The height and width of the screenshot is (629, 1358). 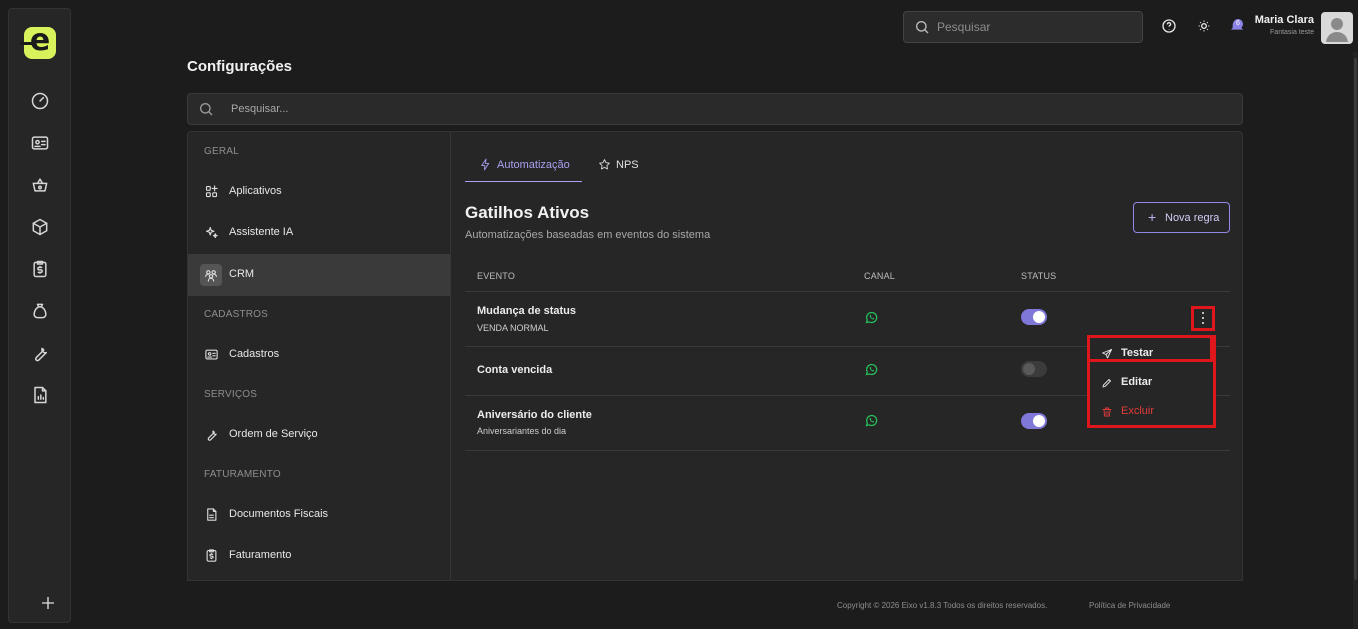 I want to click on column-header-status: STATUS, so click(x=1039, y=276).